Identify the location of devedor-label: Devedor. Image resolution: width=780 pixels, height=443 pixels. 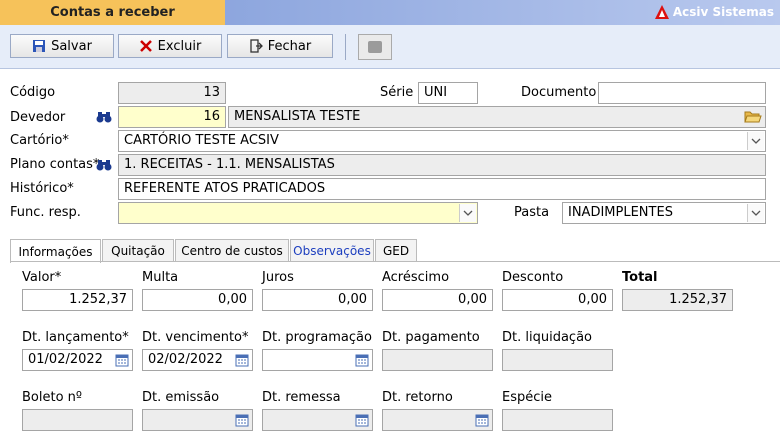
(38, 117).